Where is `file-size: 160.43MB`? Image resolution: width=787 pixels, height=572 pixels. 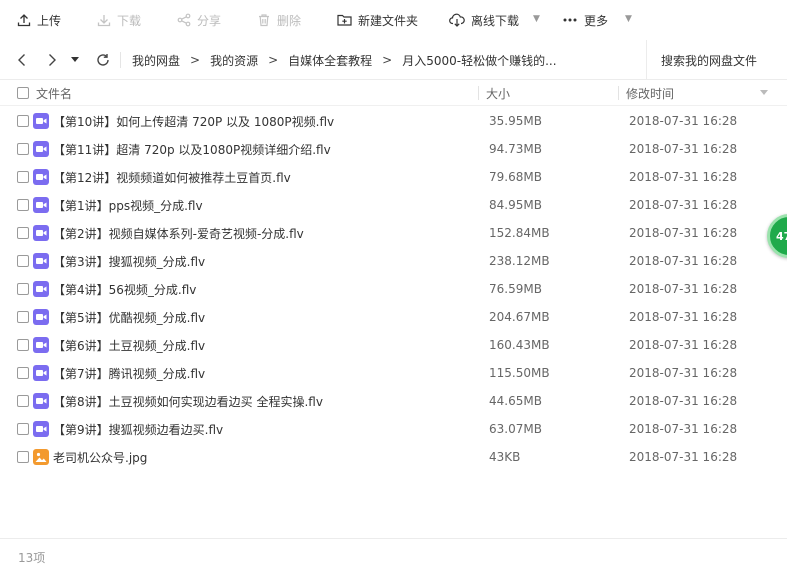 file-size: 160.43MB is located at coordinates (519, 345).